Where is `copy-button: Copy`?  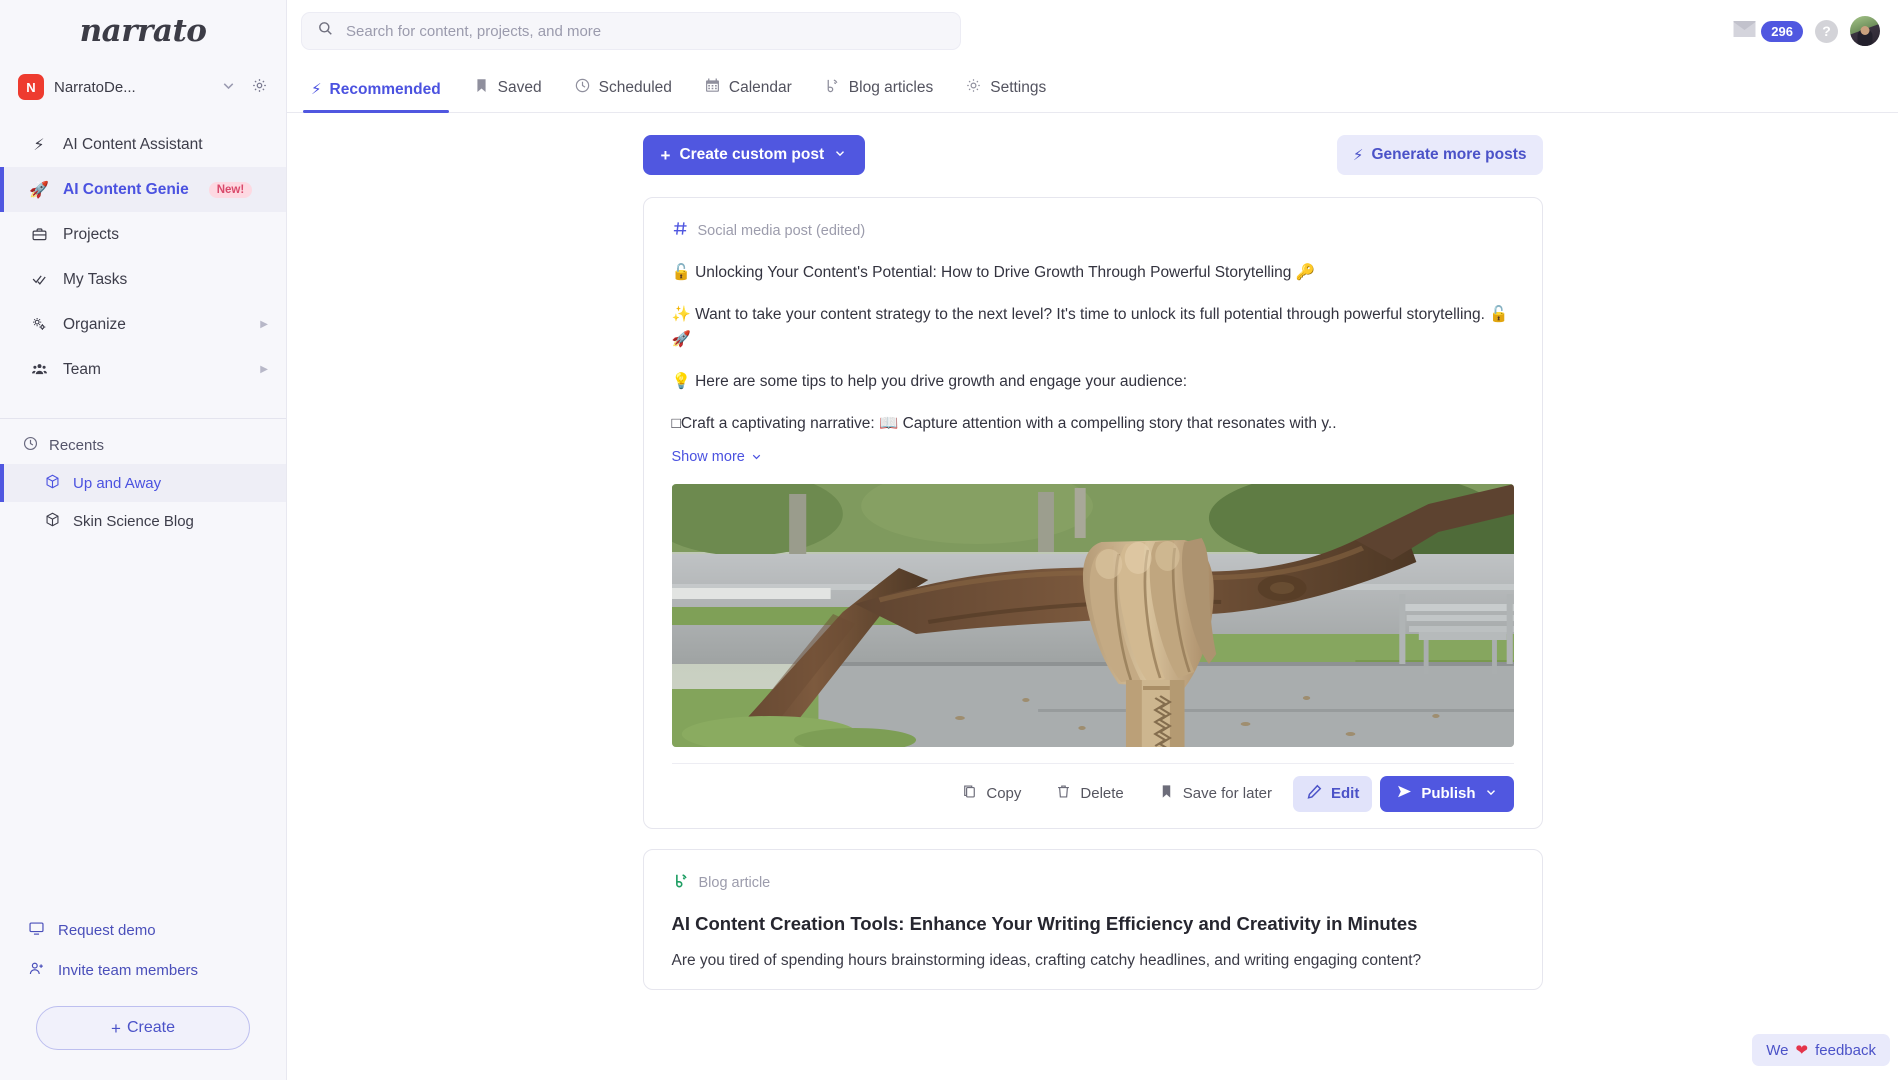 copy-button: Copy is located at coordinates (991, 794).